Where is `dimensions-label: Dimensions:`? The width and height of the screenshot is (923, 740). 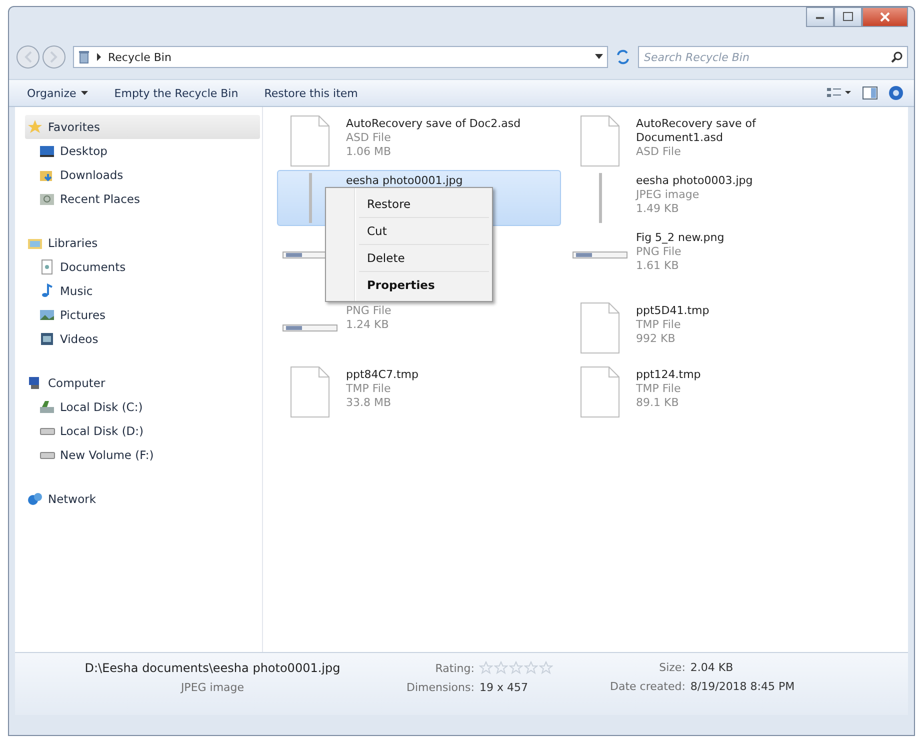 dimensions-label: Dimensions: is located at coordinates (440, 687).